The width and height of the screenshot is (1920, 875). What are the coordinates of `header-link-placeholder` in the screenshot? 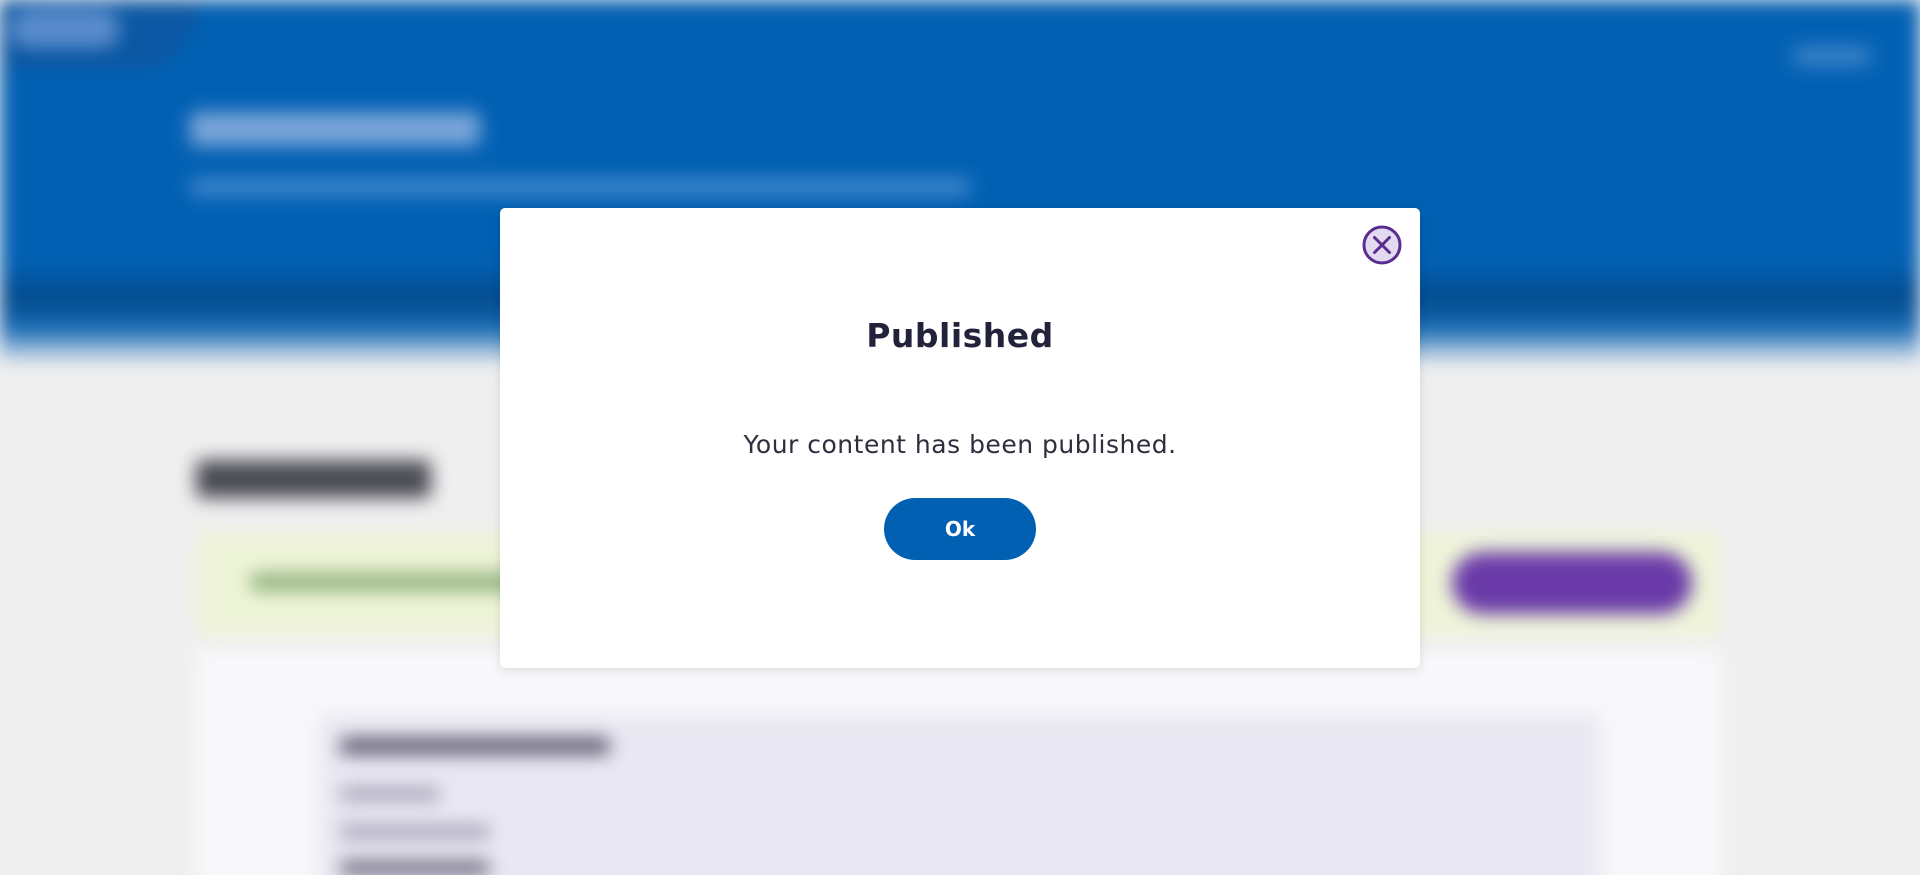 It's located at (1832, 56).